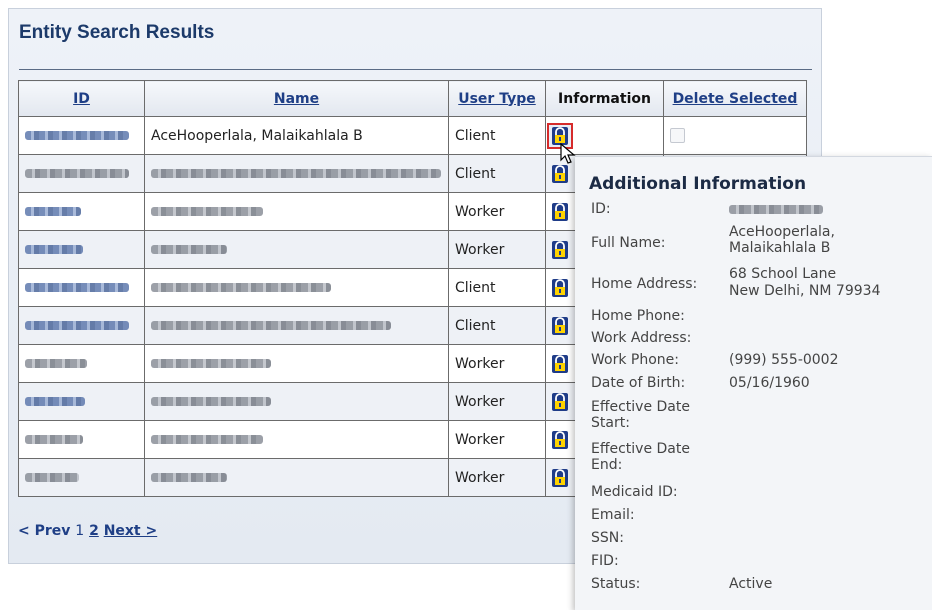 The image size is (932, 610). I want to click on field-label-id: ID:, so click(601, 209).